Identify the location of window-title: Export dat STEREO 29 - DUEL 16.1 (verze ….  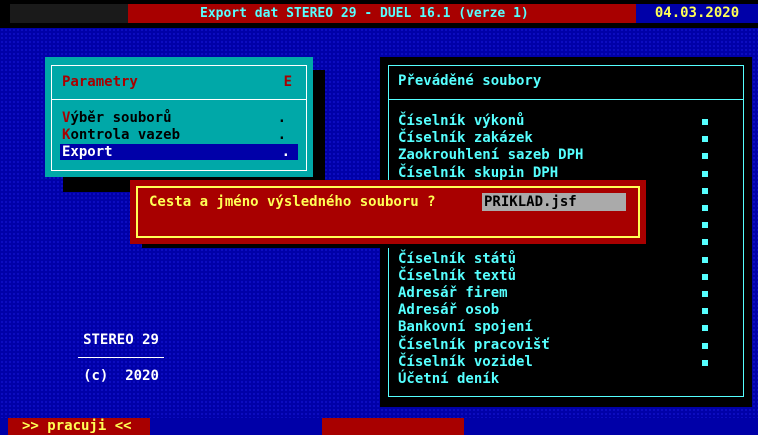
(364, 13).